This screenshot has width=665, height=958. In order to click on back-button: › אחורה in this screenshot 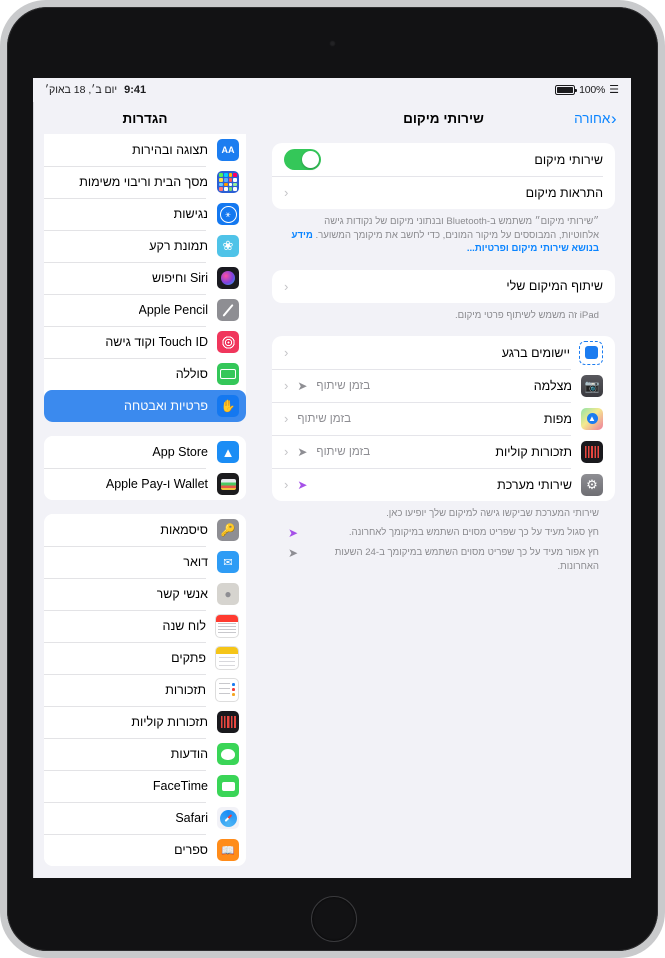, I will do `click(595, 118)`.